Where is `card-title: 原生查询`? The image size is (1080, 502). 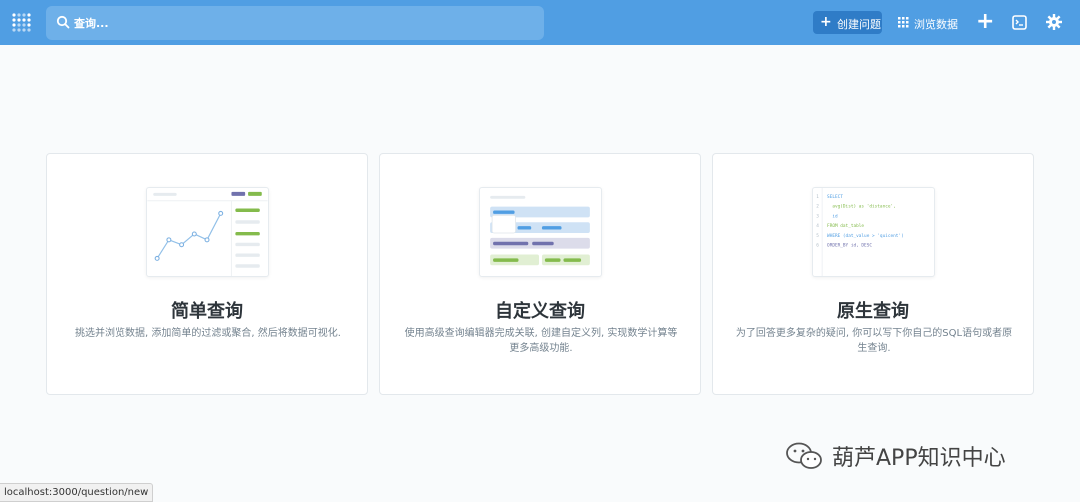 card-title: 原生查询 is located at coordinates (873, 311).